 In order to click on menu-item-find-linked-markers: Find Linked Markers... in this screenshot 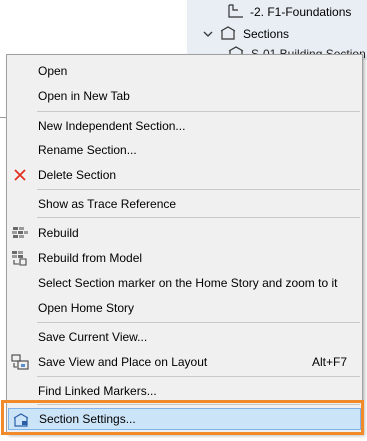, I will do `click(184, 391)`.